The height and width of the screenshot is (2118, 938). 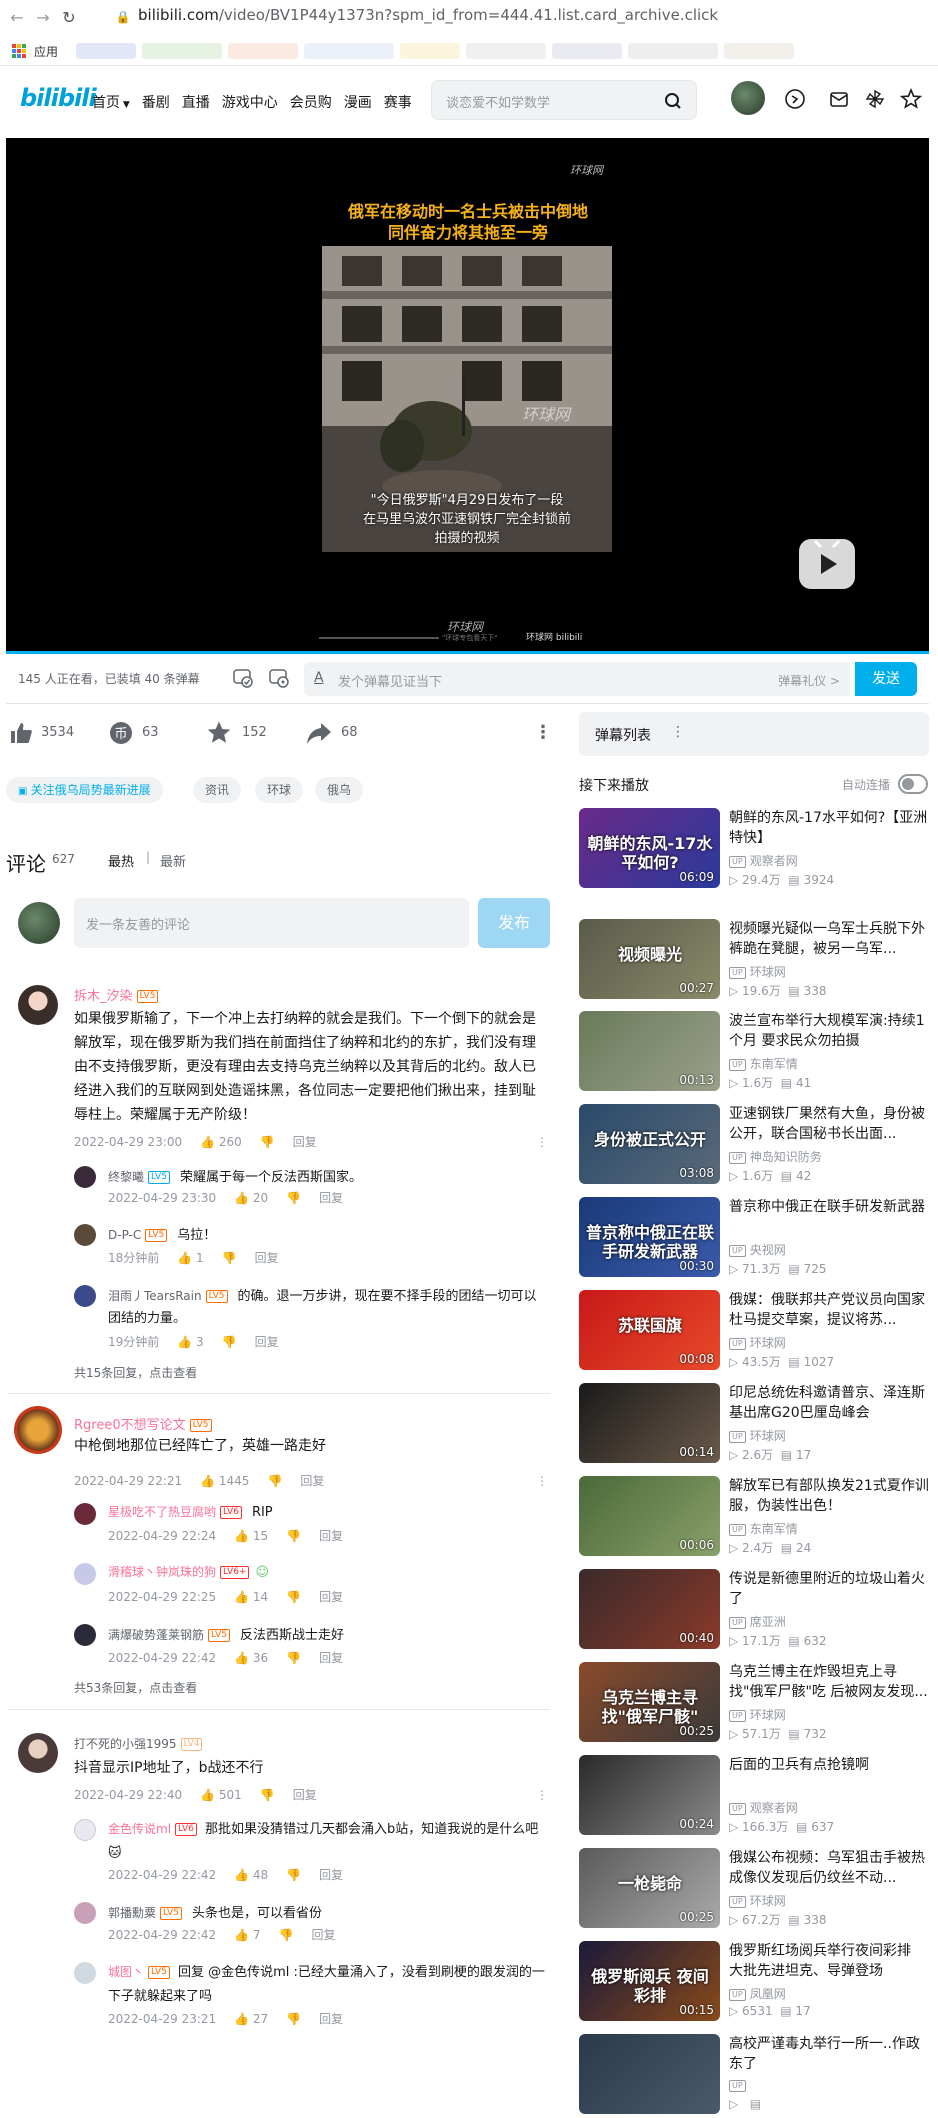 I want to click on forward-arrow-icon: →, so click(x=43, y=17).